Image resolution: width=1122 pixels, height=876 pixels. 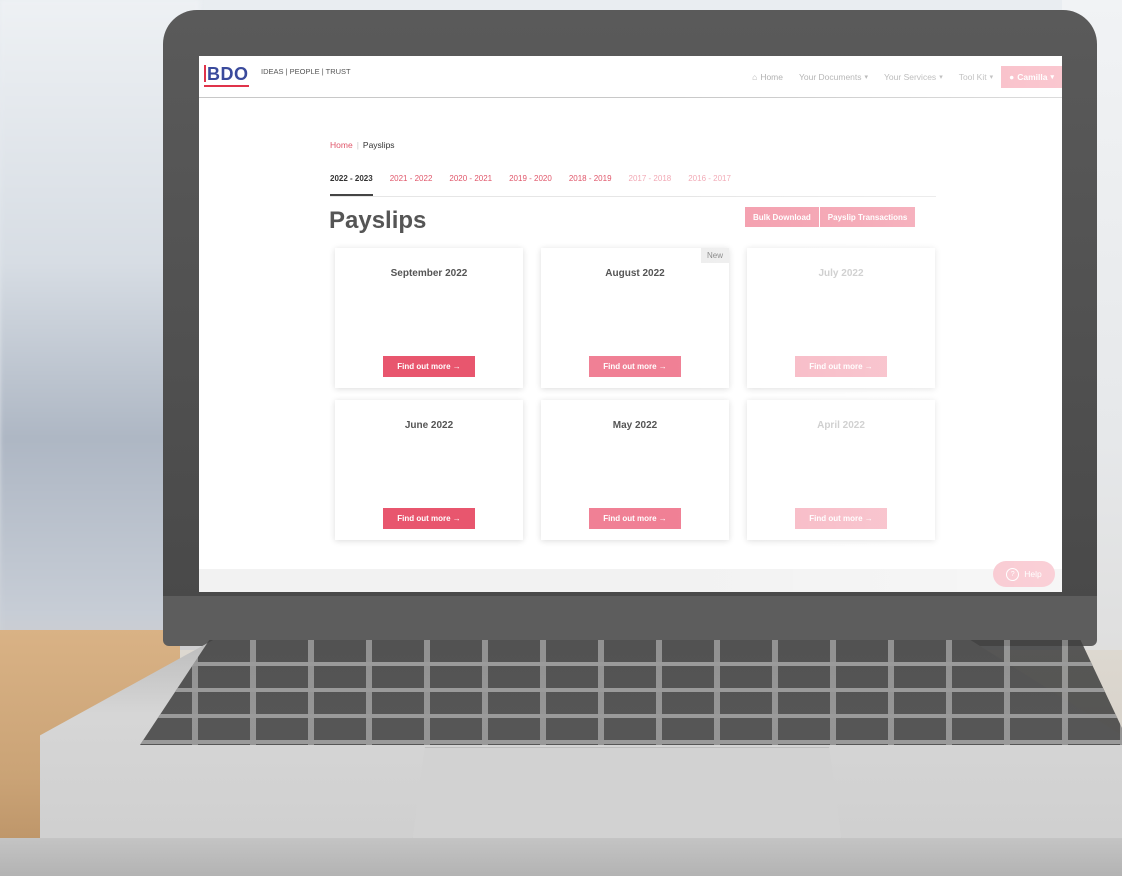 I want to click on user-name: Camilla, so click(x=1032, y=76).